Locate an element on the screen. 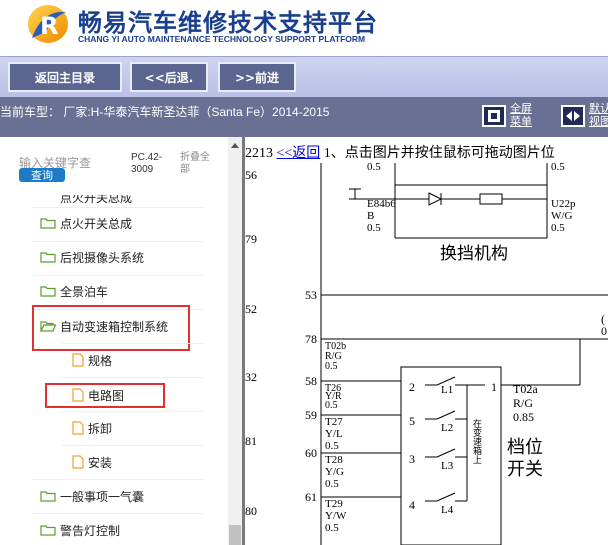  tree-item-label: 自动变速箱控制系统 is located at coordinates (114, 326).